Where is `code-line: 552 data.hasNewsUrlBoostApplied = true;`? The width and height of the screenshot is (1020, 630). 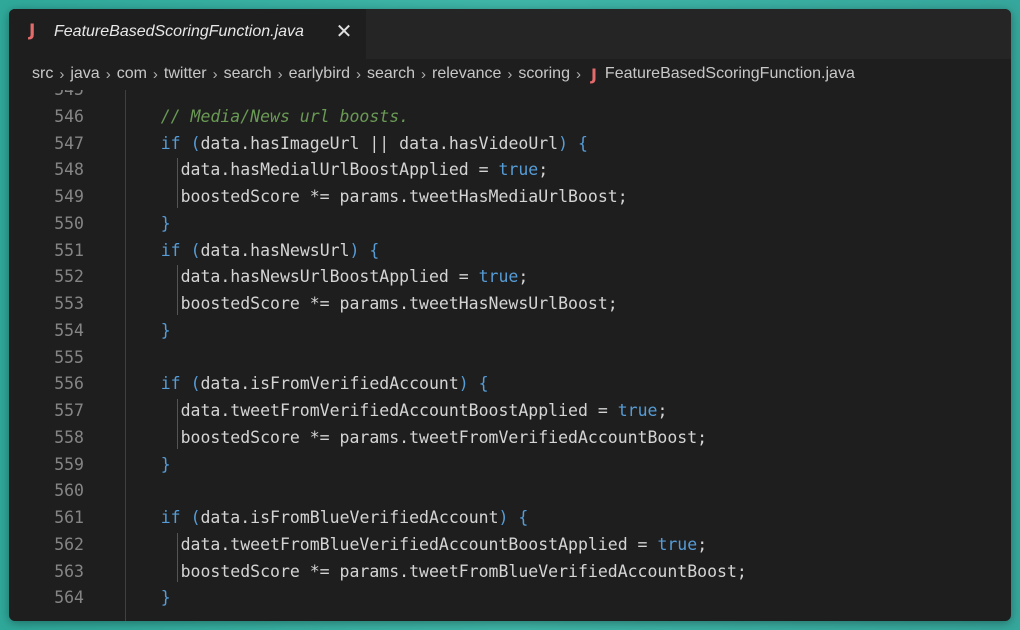 code-line: 552 data.hasNewsUrlBoostApplied = true; is located at coordinates (510, 276).